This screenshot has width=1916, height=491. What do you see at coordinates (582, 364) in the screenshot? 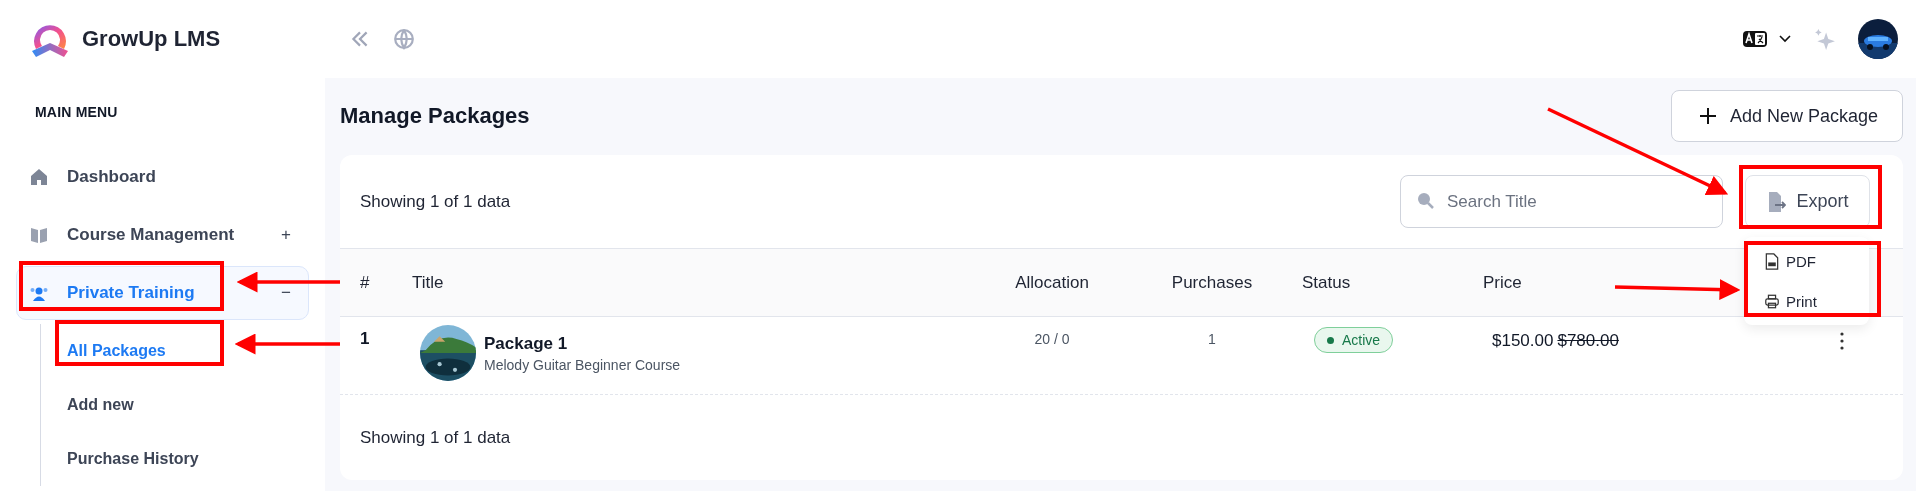
I see `course-name: Melody Guitar Beginner Course` at bounding box center [582, 364].